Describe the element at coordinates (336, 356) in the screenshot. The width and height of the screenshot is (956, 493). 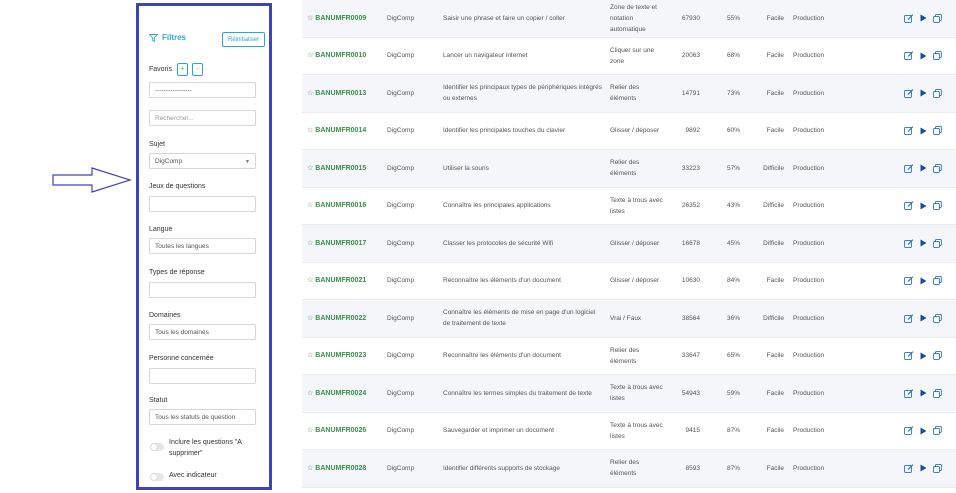
I see `question-code: ☆ BANUMFR0023` at that location.